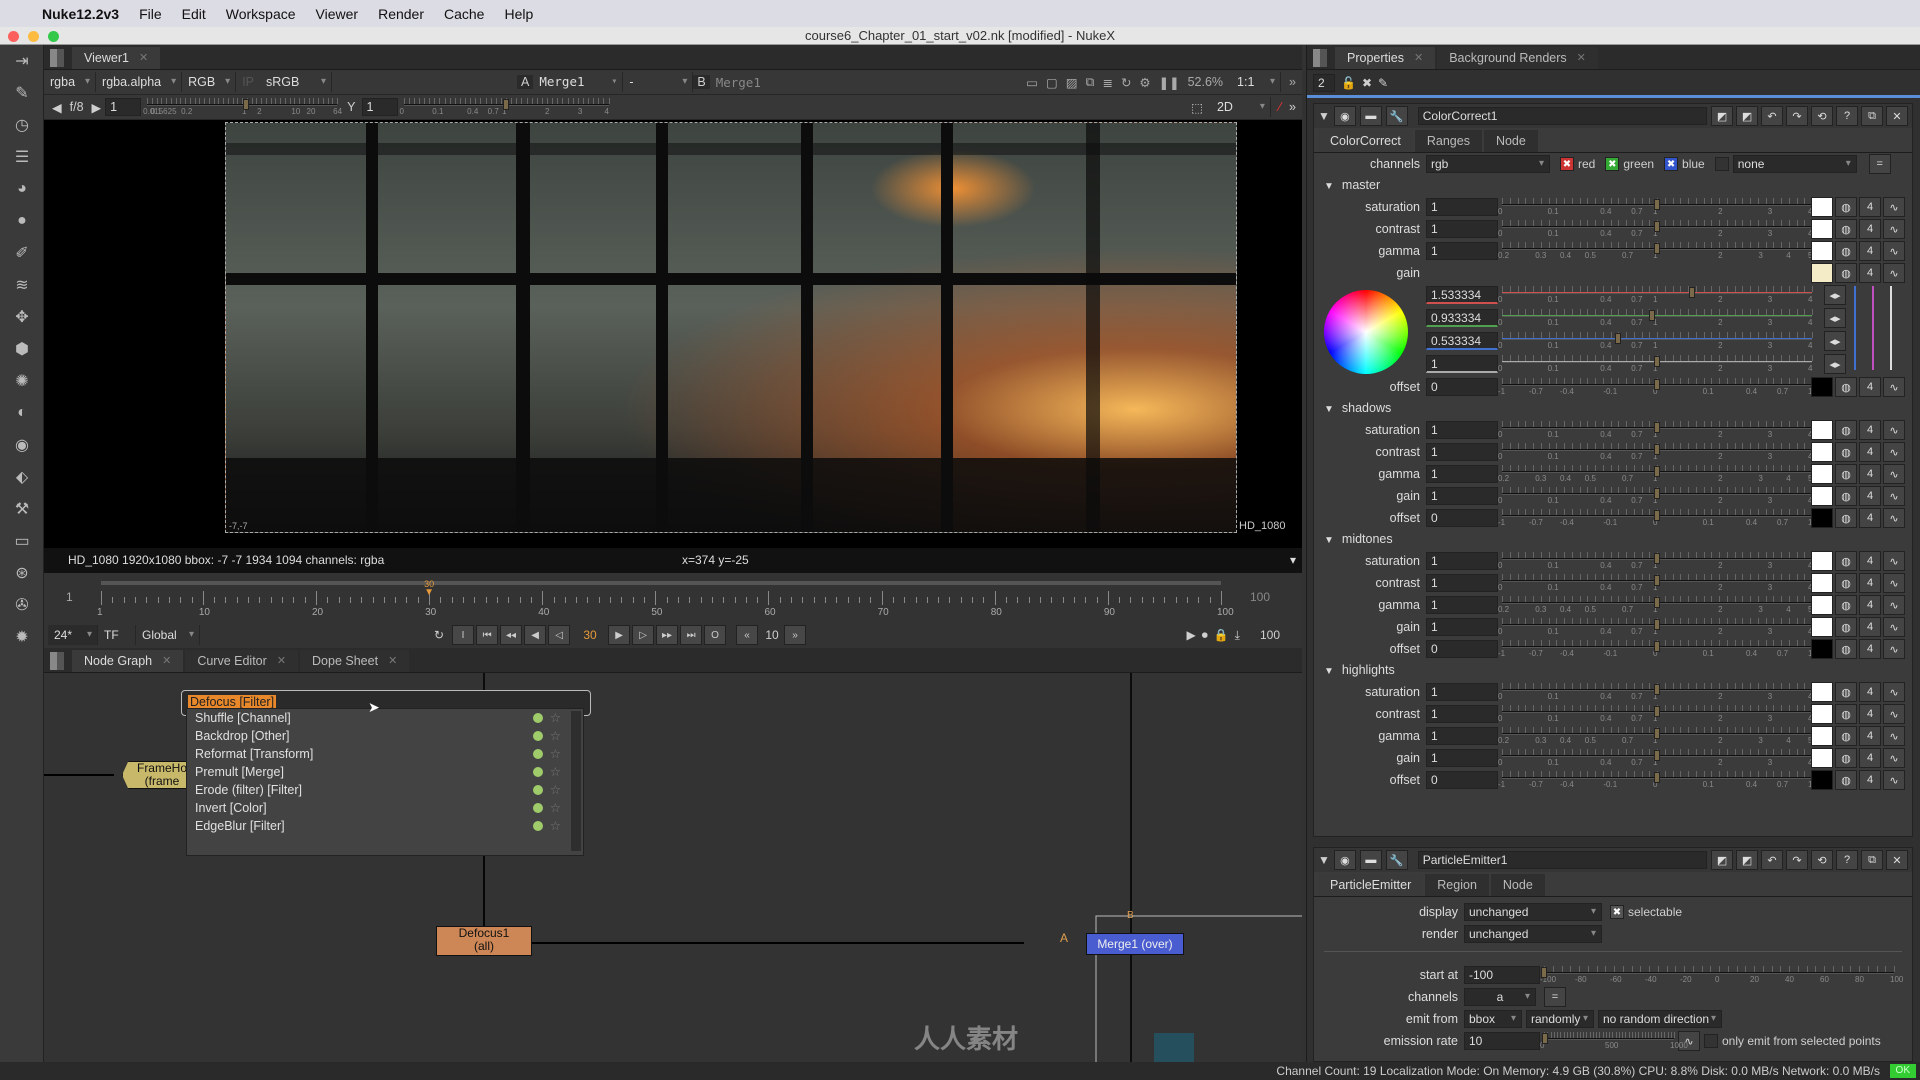  What do you see at coordinates (1655, 649) in the screenshot?
I see `knob-slider: -1-0.7-0.4-0.100.10.40.71` at bounding box center [1655, 649].